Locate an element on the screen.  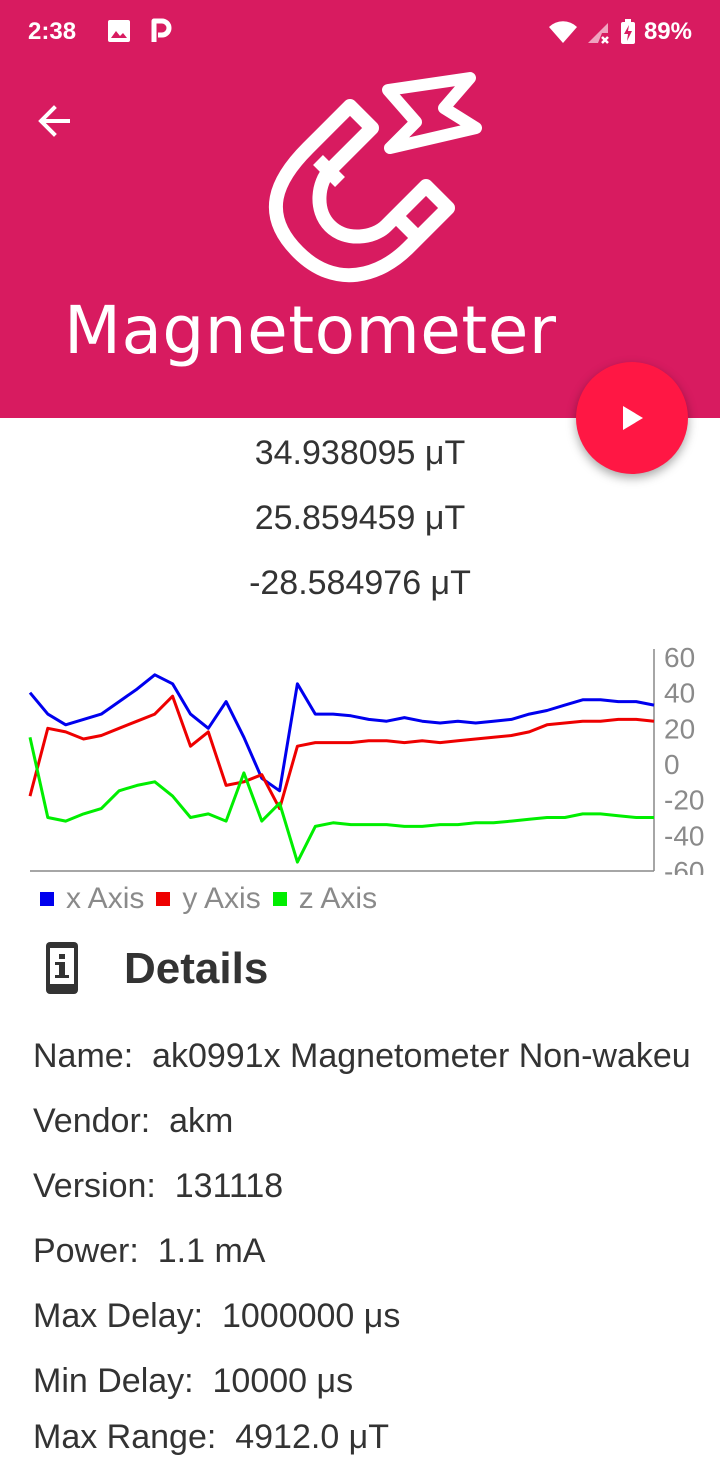
y-reading: 25.859459 μT is located at coordinates (360, 518).